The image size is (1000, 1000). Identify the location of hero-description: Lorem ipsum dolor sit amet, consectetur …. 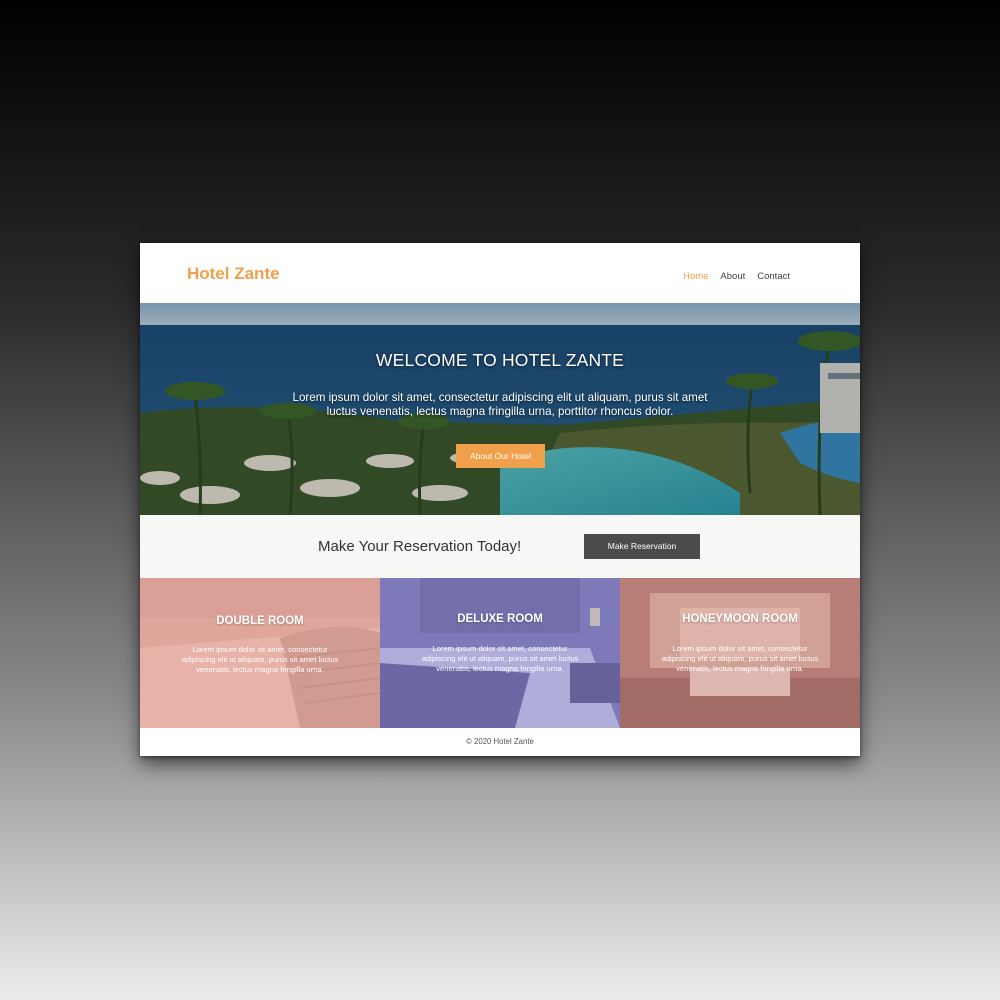
(500, 404).